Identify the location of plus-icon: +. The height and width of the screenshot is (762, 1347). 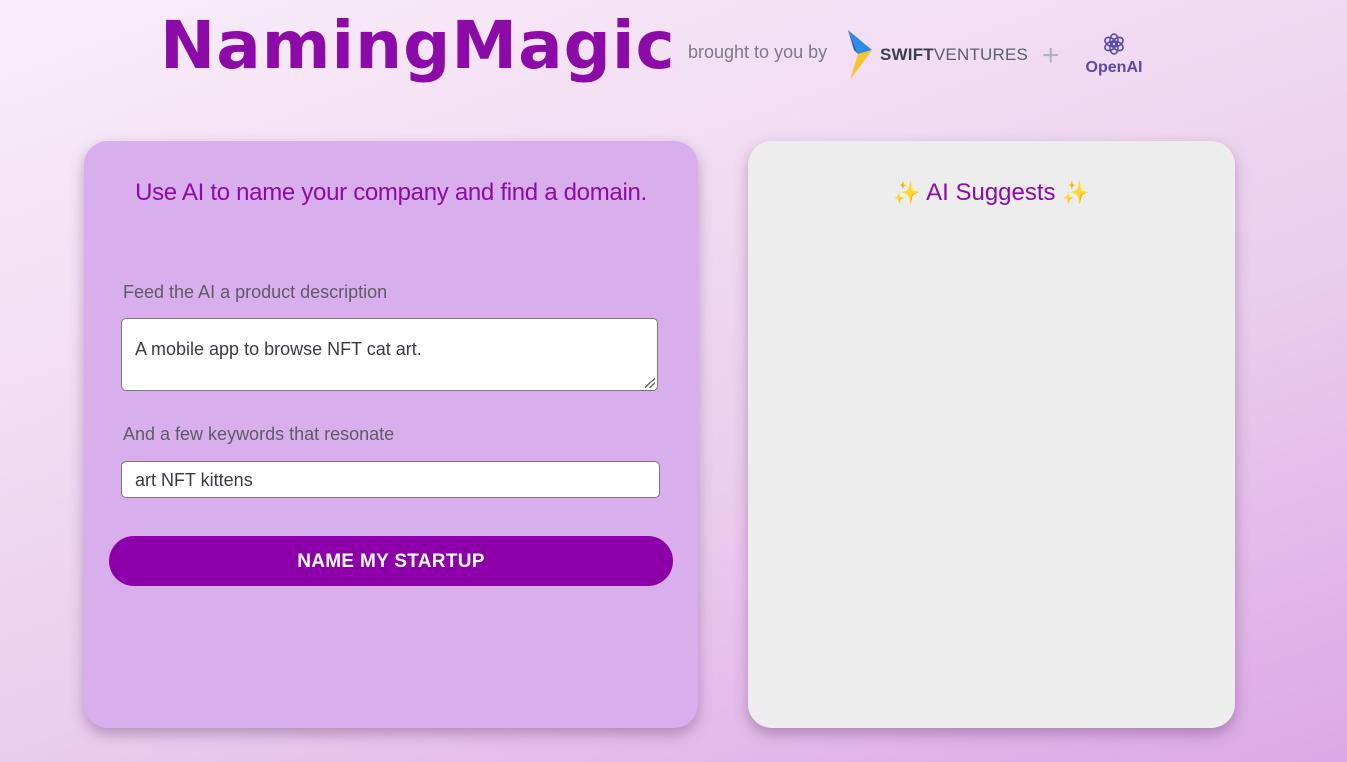
(1051, 55).